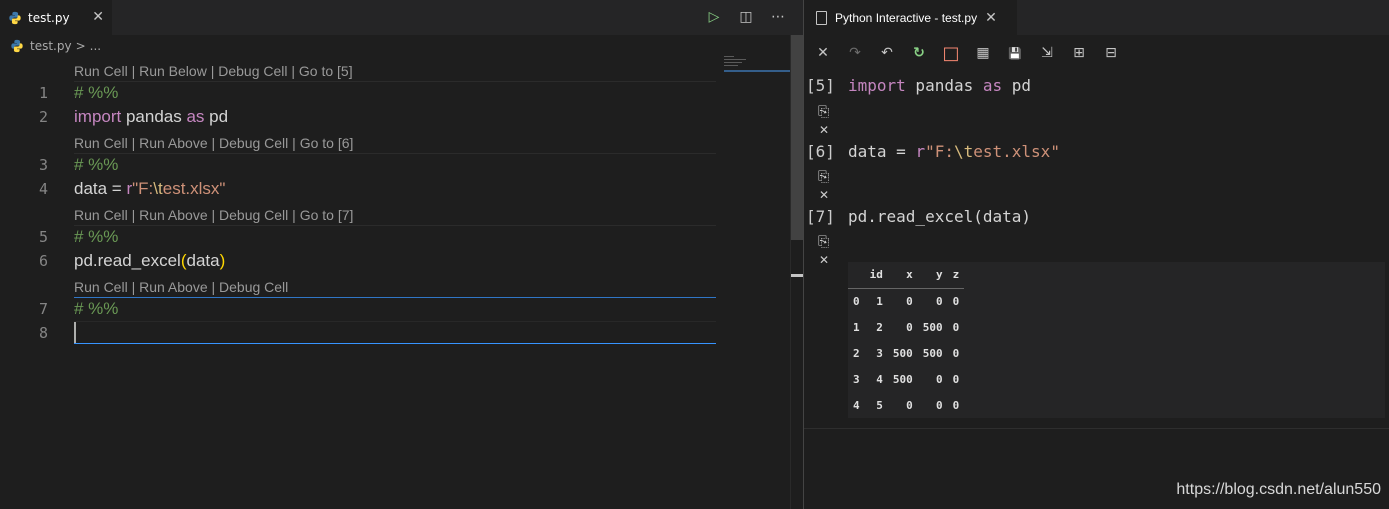 Image resolution: width=1389 pixels, height=509 pixels. Describe the element at coordinates (80, 46) in the screenshot. I see `chevron-right-icon: >` at that location.